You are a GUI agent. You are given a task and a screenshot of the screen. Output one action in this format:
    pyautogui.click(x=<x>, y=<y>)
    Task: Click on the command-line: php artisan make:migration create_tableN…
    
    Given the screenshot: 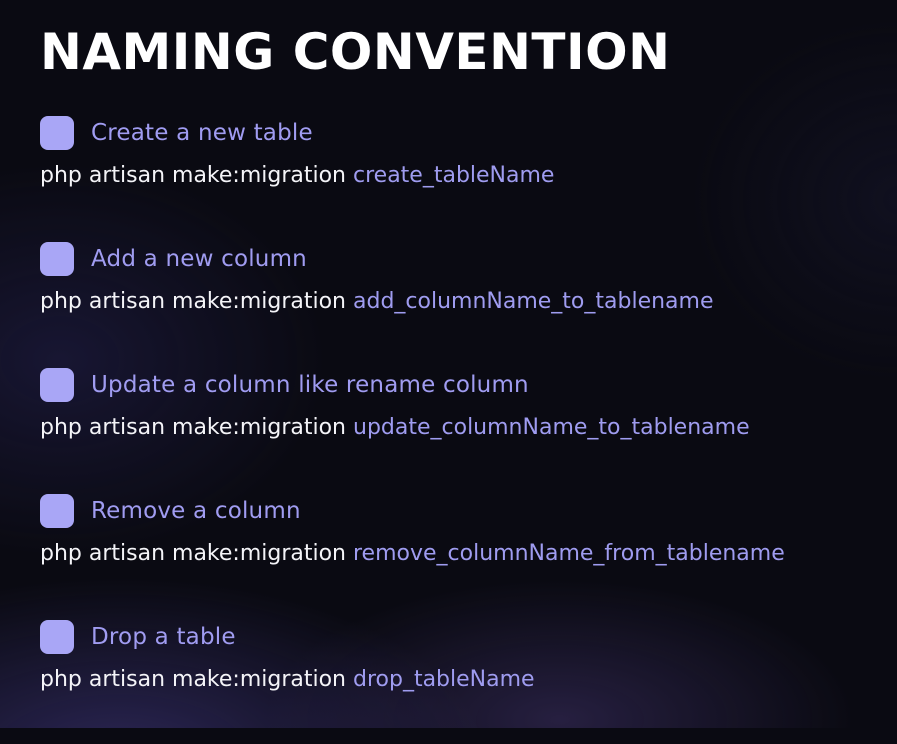 What is the action you would take?
    pyautogui.click(x=412, y=176)
    